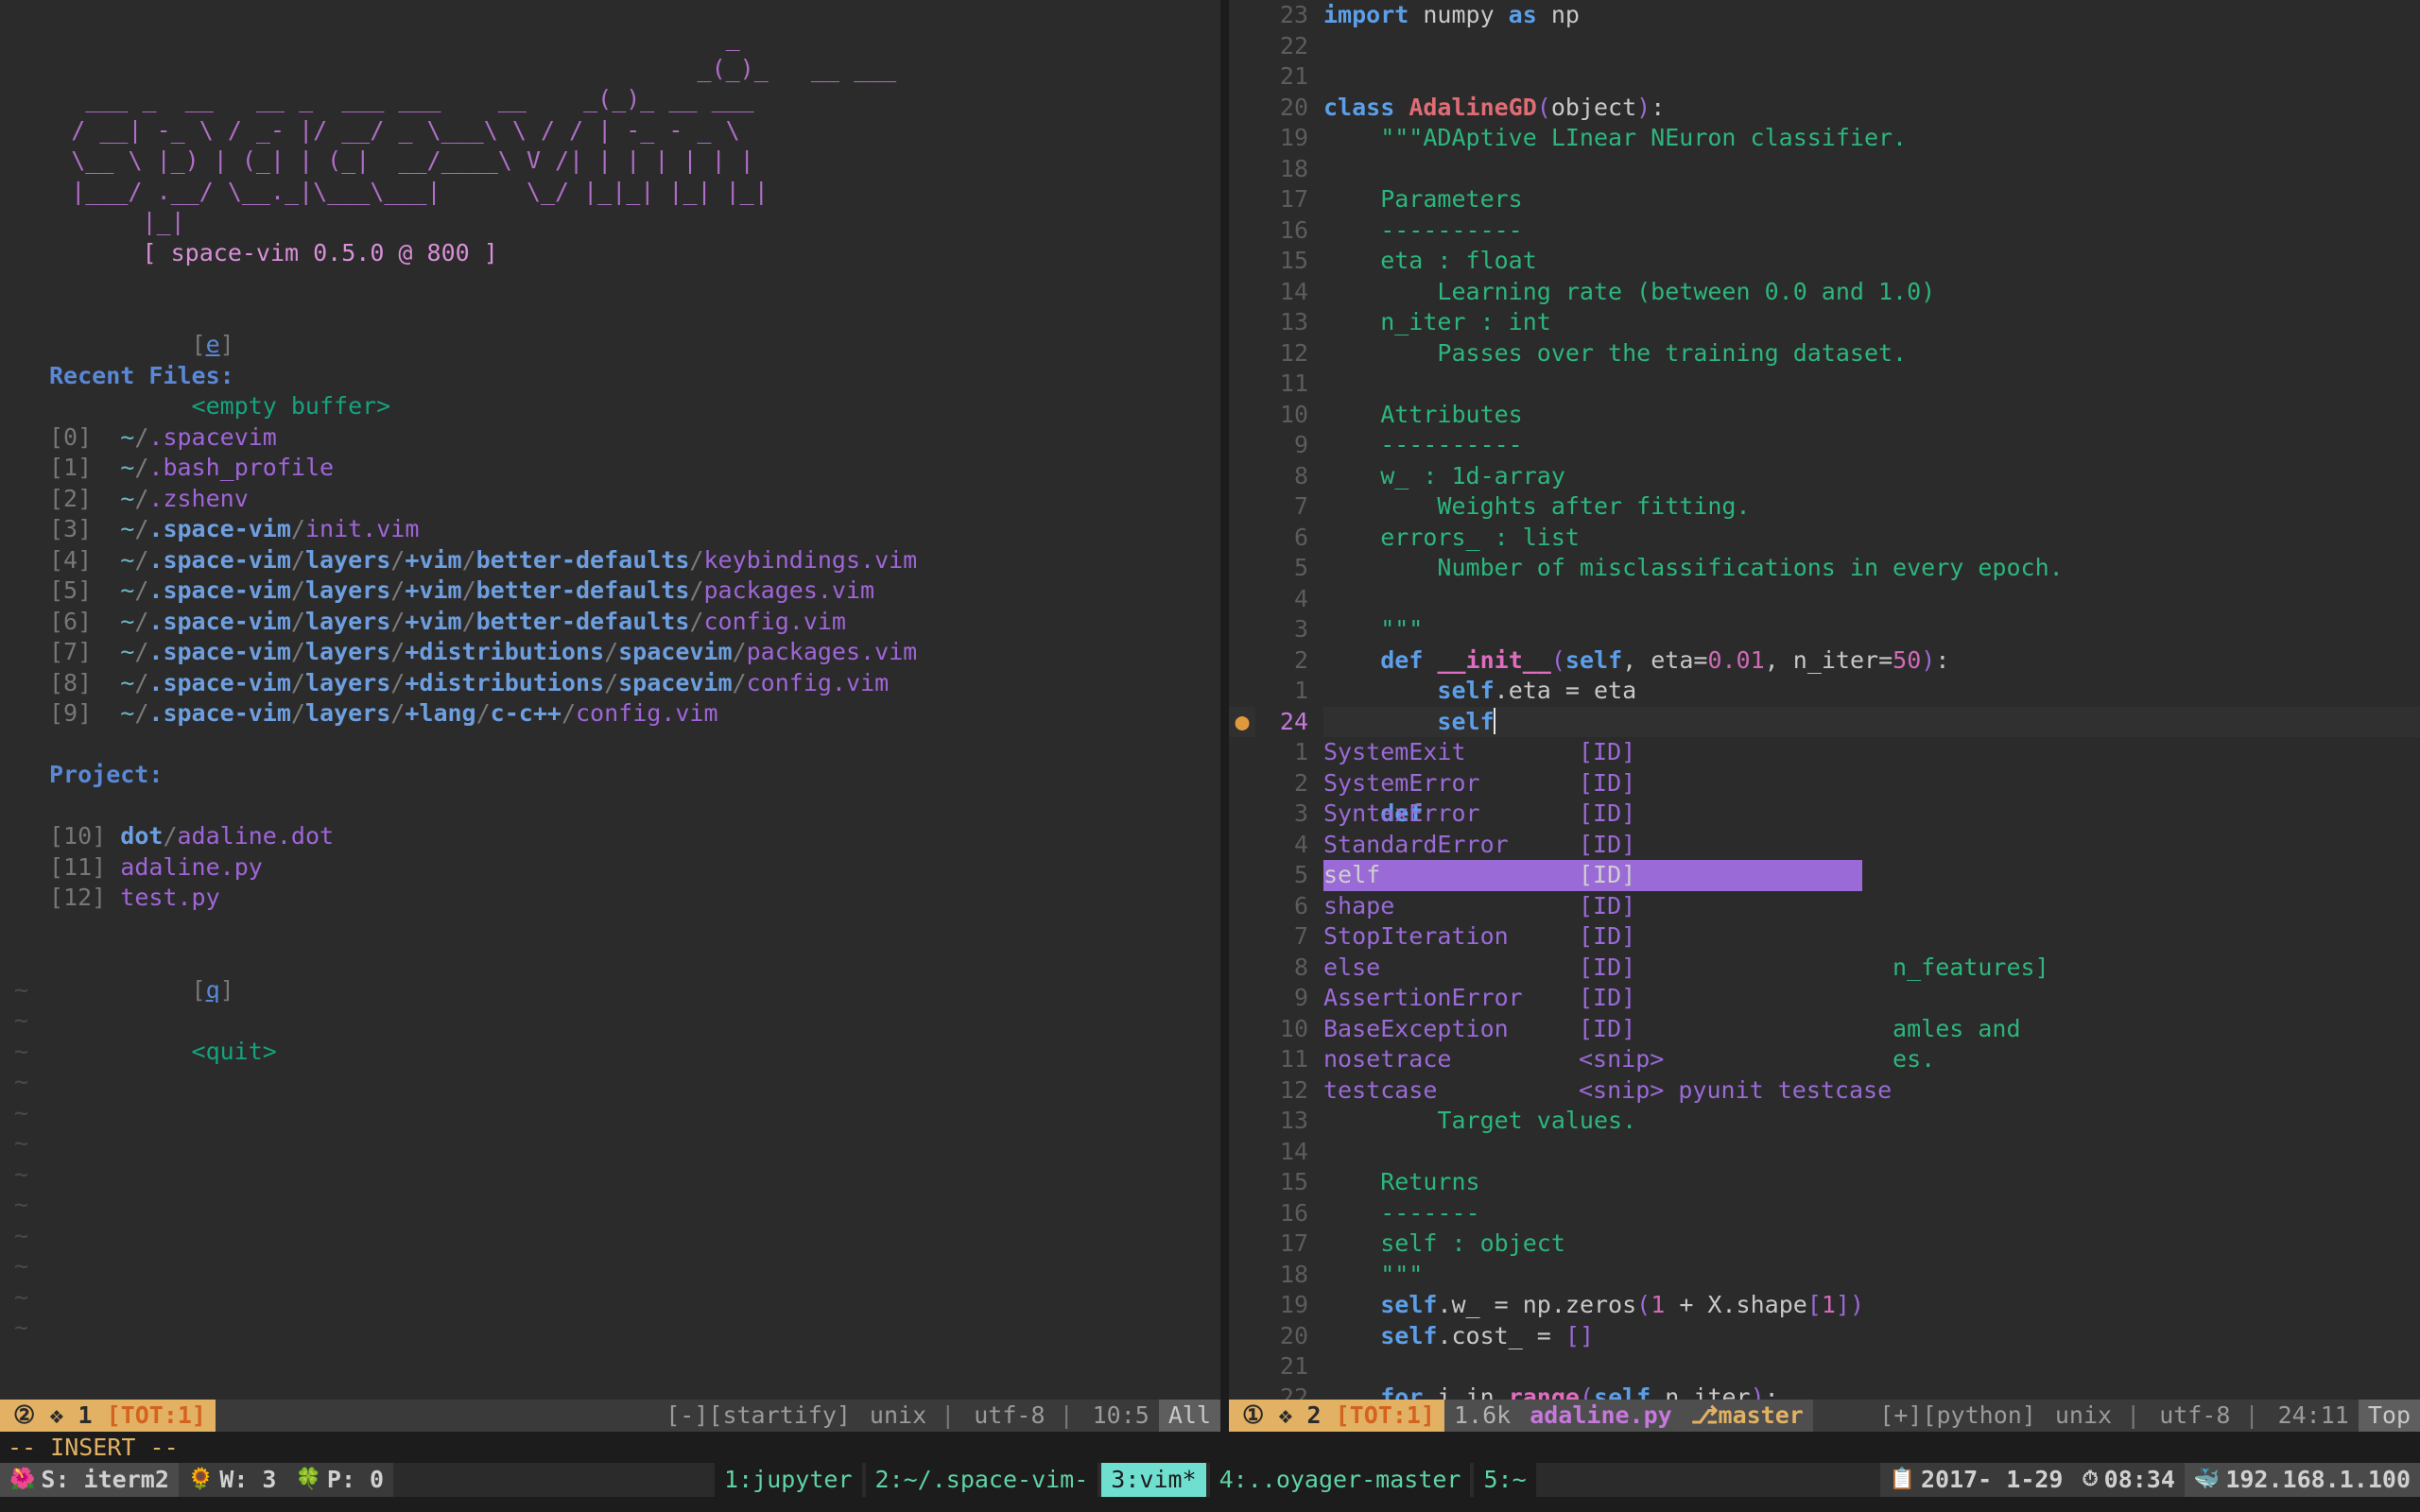  What do you see at coordinates (1505, 1480) in the screenshot?
I see `tmux-window-tab: 5:~` at bounding box center [1505, 1480].